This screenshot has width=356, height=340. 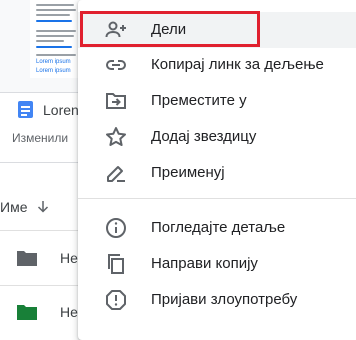 I want to click on copy-icon, so click(x=116, y=264).